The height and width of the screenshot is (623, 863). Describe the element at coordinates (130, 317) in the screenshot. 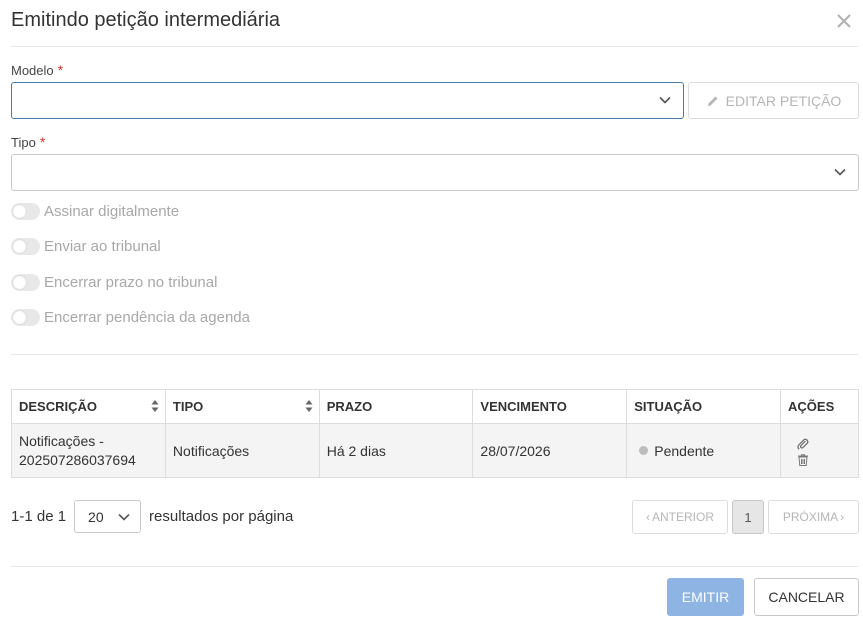

I see `toggle-encerrar-pendencia: Encerrar pendência da agenda` at that location.